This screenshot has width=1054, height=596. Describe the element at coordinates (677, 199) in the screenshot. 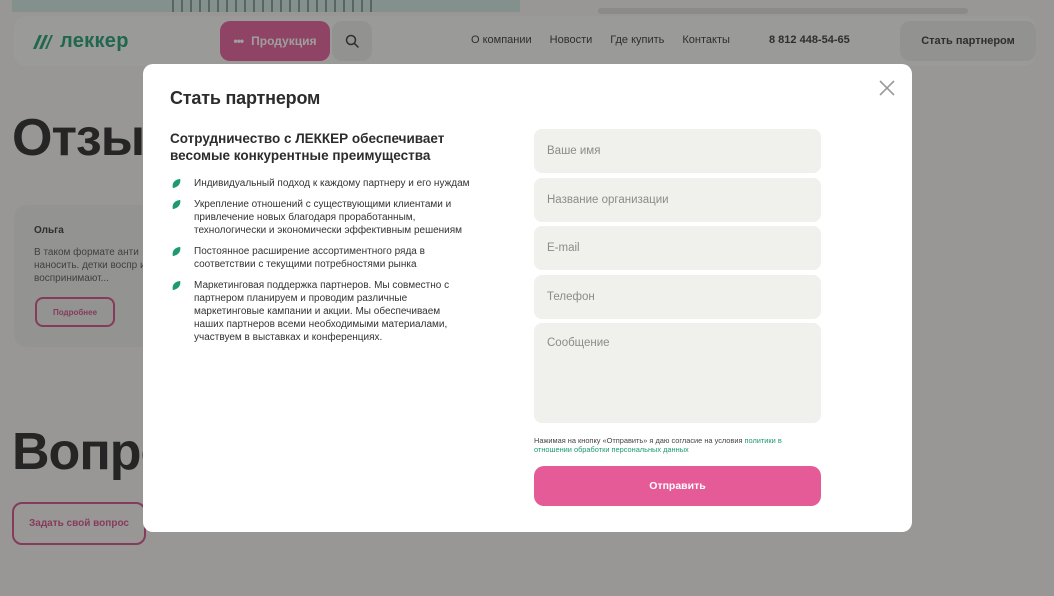

I see `organization-input` at that location.